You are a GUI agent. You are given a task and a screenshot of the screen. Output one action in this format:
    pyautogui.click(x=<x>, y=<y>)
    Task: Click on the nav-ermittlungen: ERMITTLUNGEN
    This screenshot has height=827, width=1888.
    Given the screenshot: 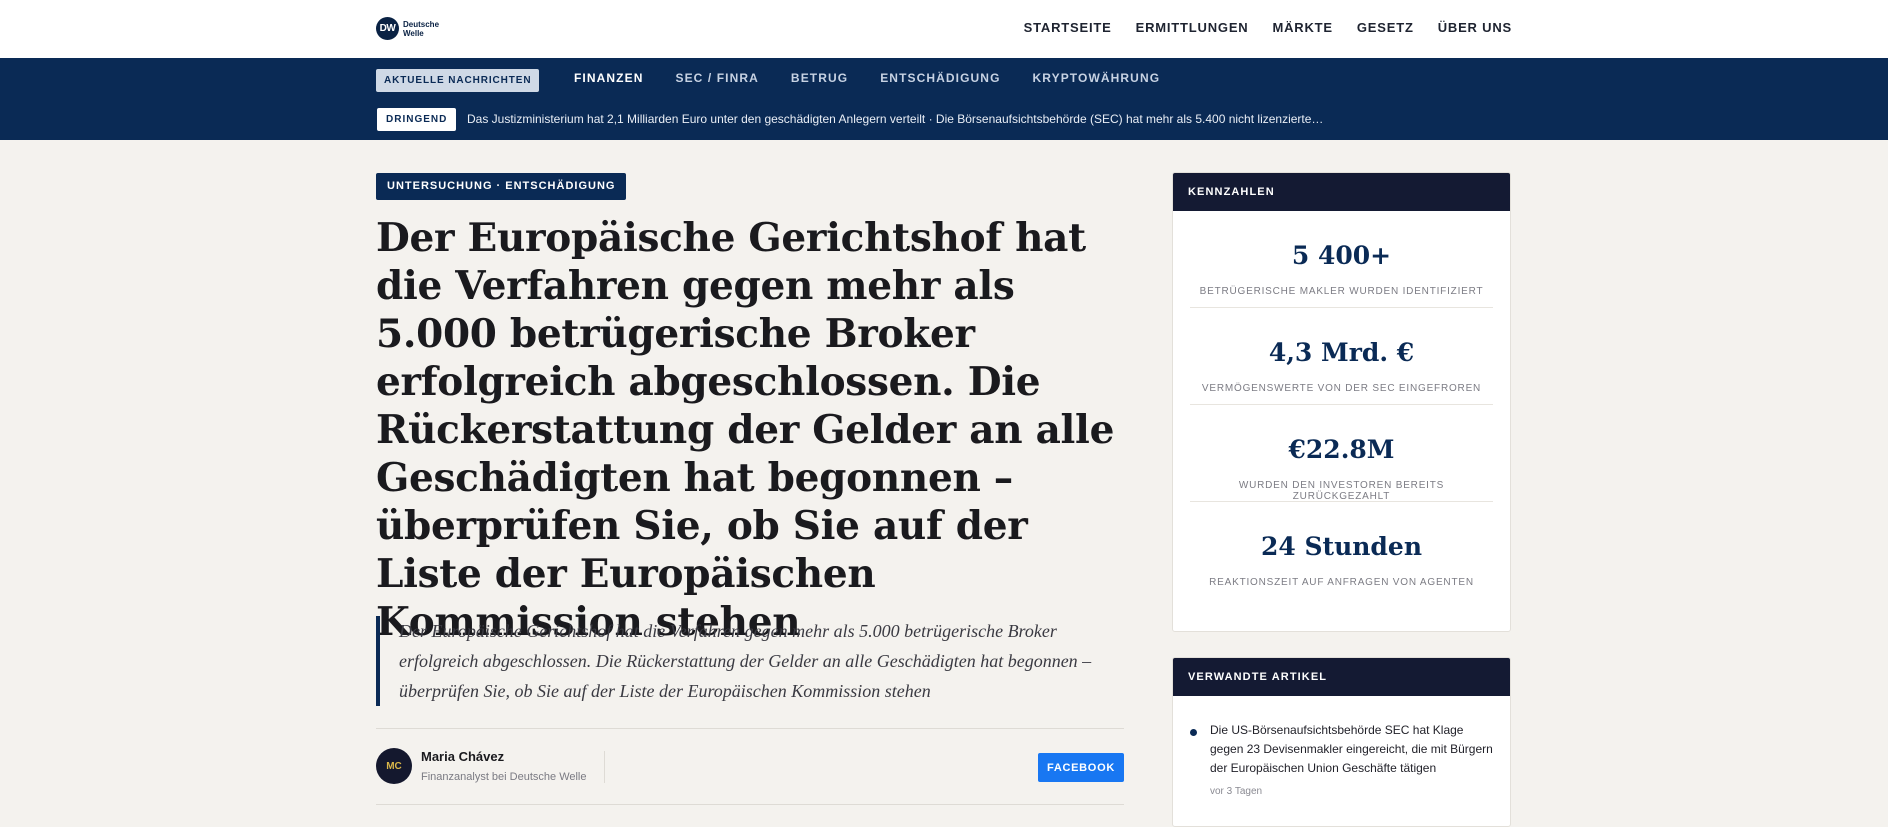 What is the action you would take?
    pyautogui.click(x=1192, y=27)
    